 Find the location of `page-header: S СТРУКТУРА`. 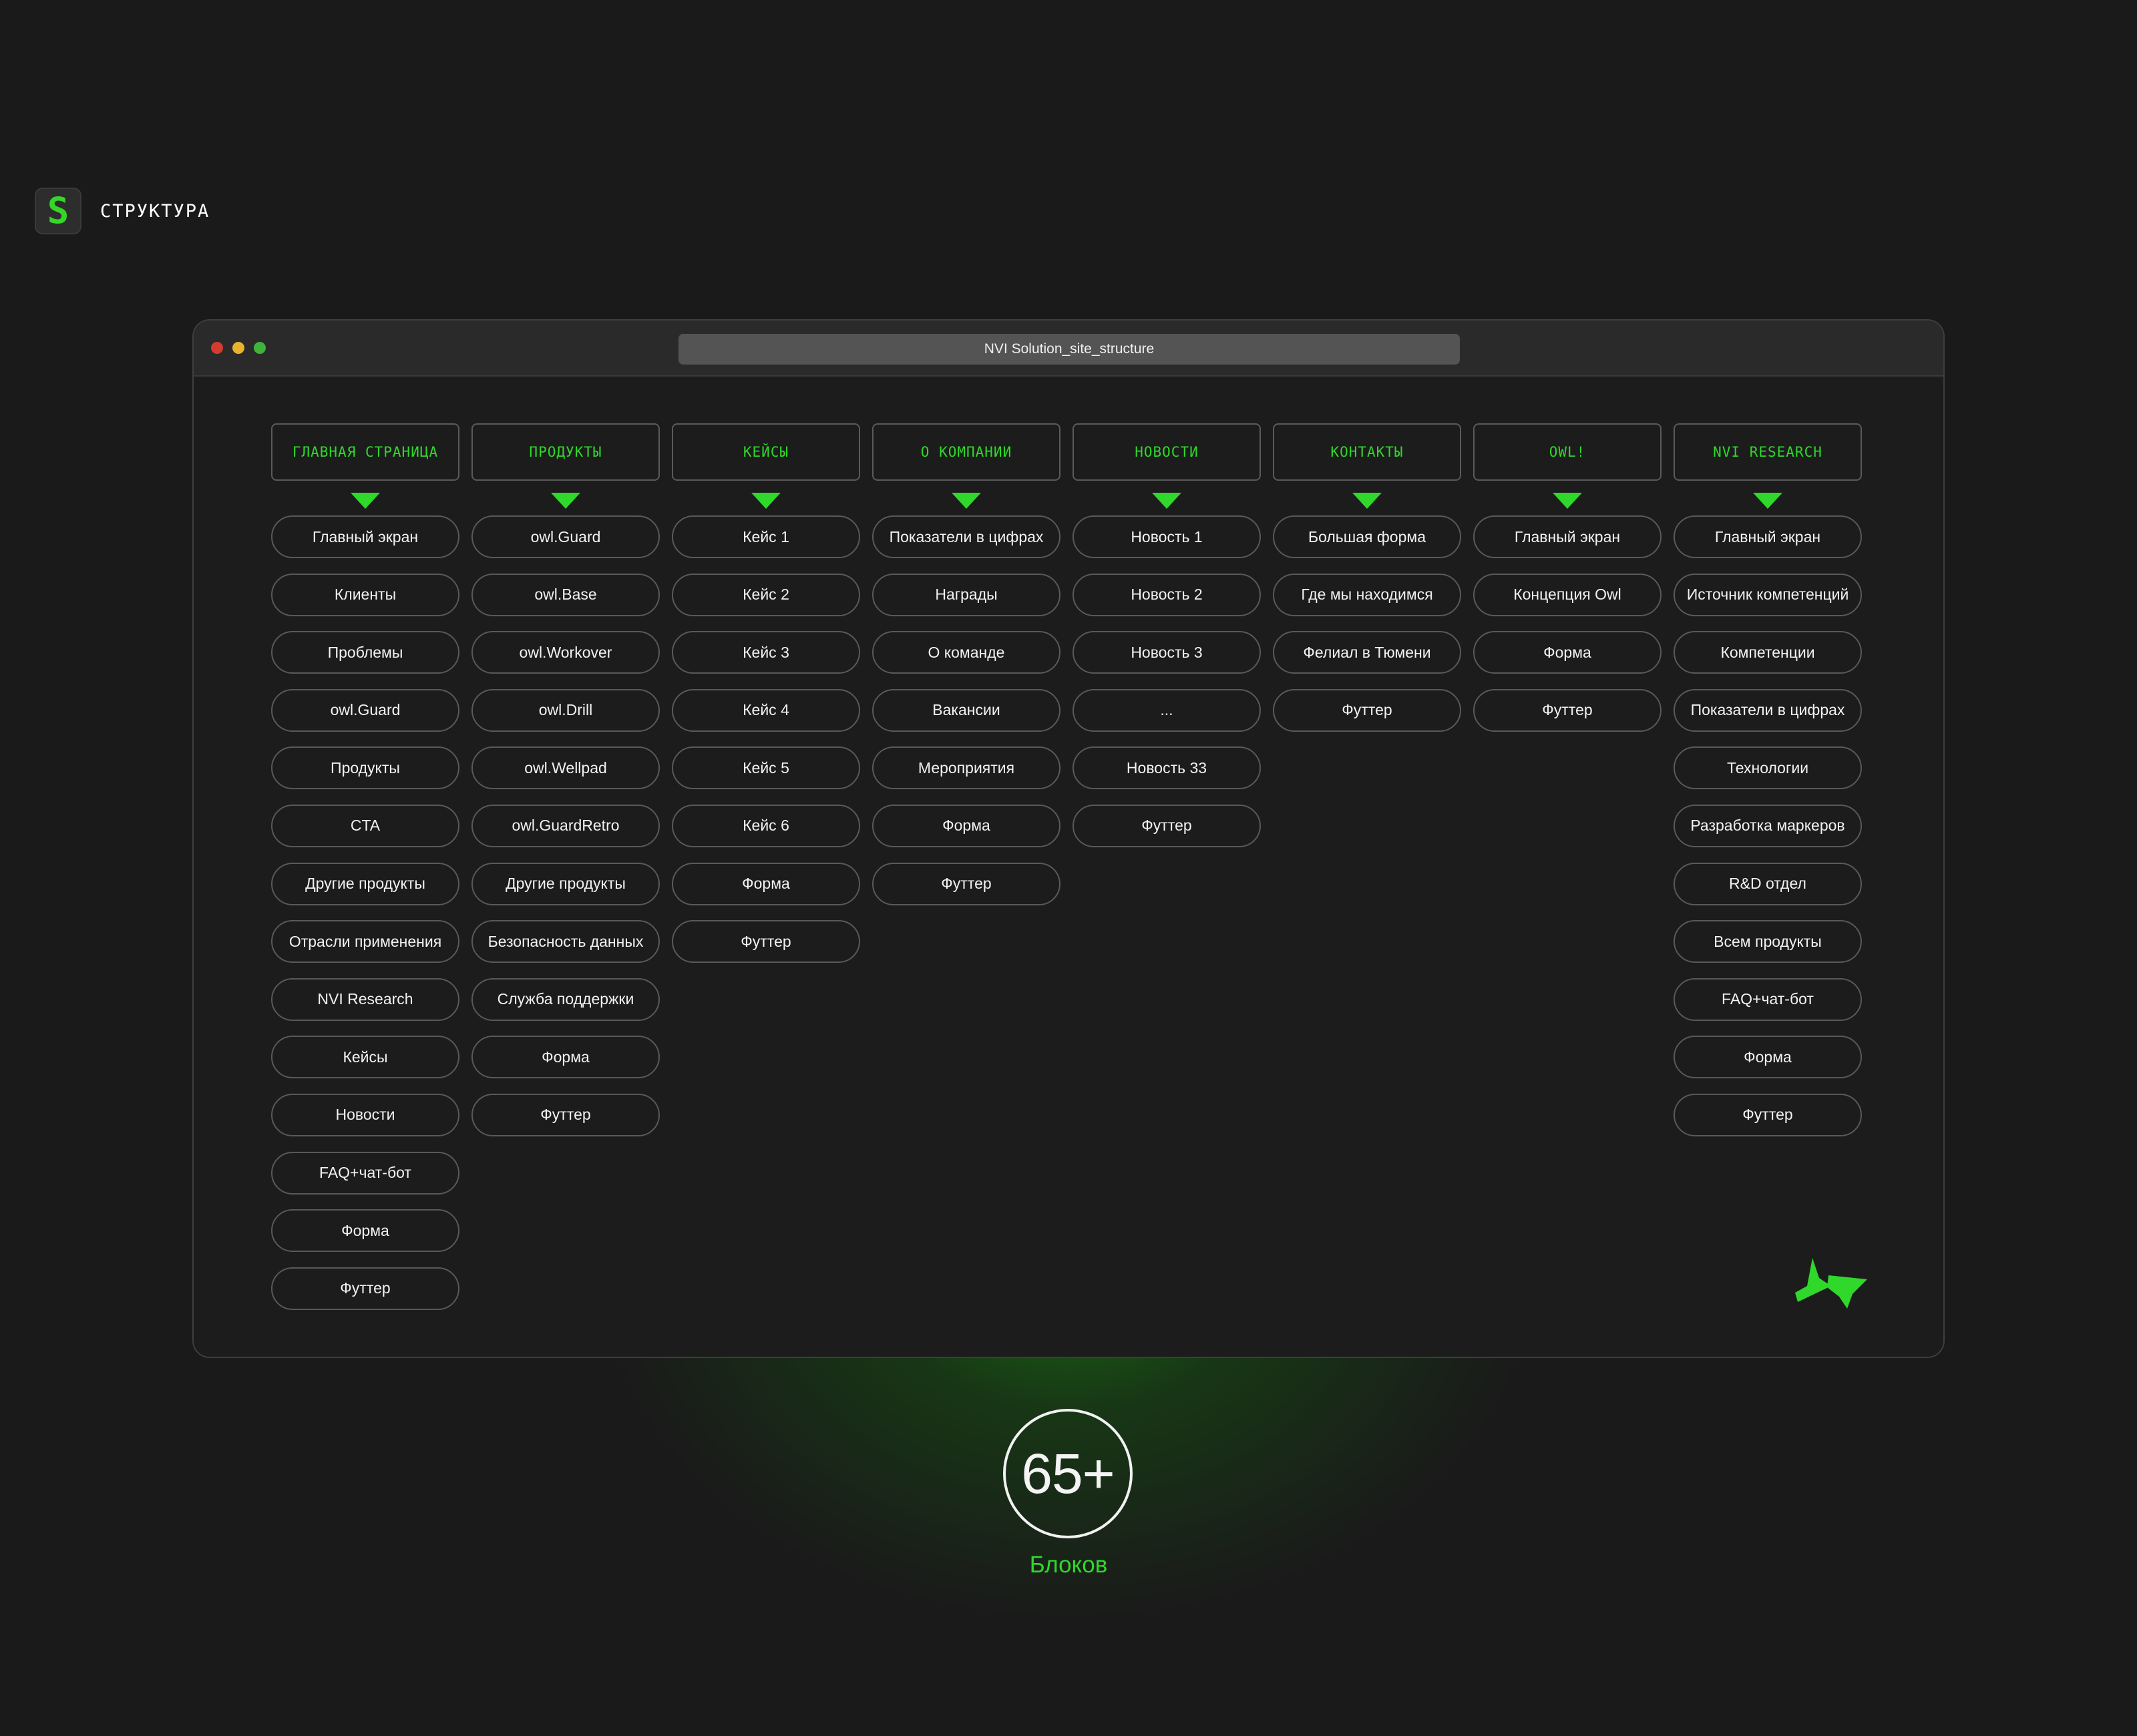

page-header: S СТРУКТУРА is located at coordinates (122, 211).